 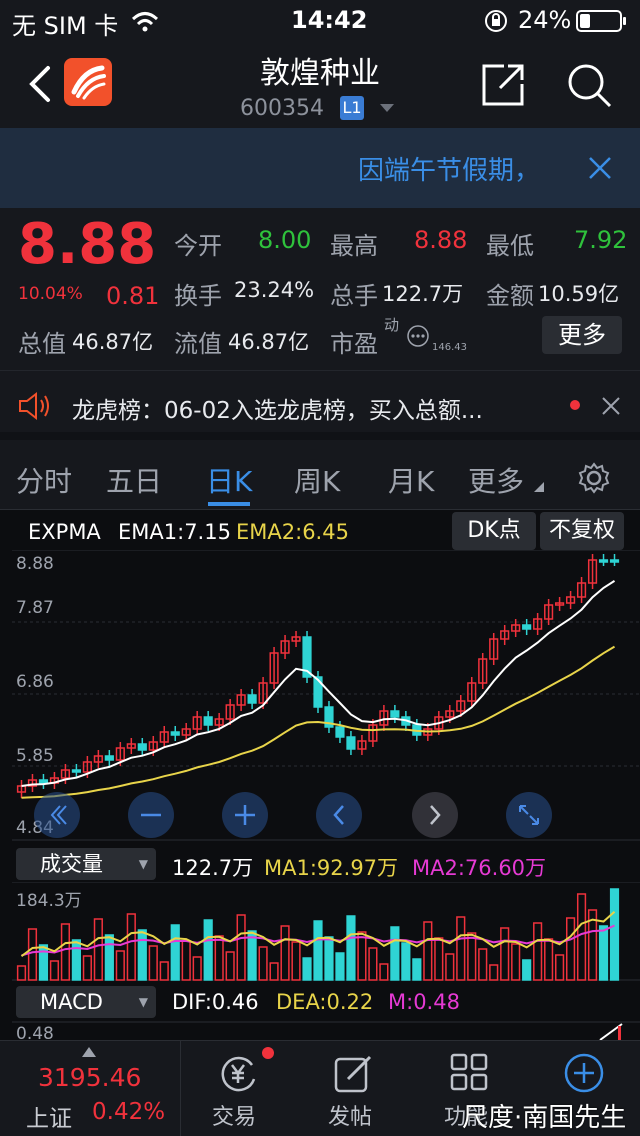 I want to click on macd-indicator-label: MACD, so click(x=71, y=1002).